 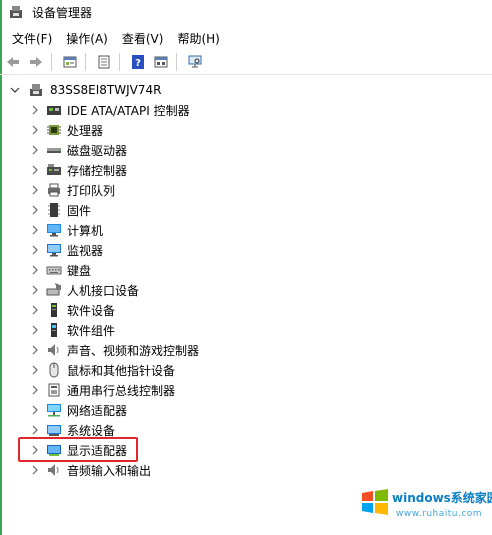 What do you see at coordinates (87, 38) in the screenshot?
I see `menu-action: 操作(A)` at bounding box center [87, 38].